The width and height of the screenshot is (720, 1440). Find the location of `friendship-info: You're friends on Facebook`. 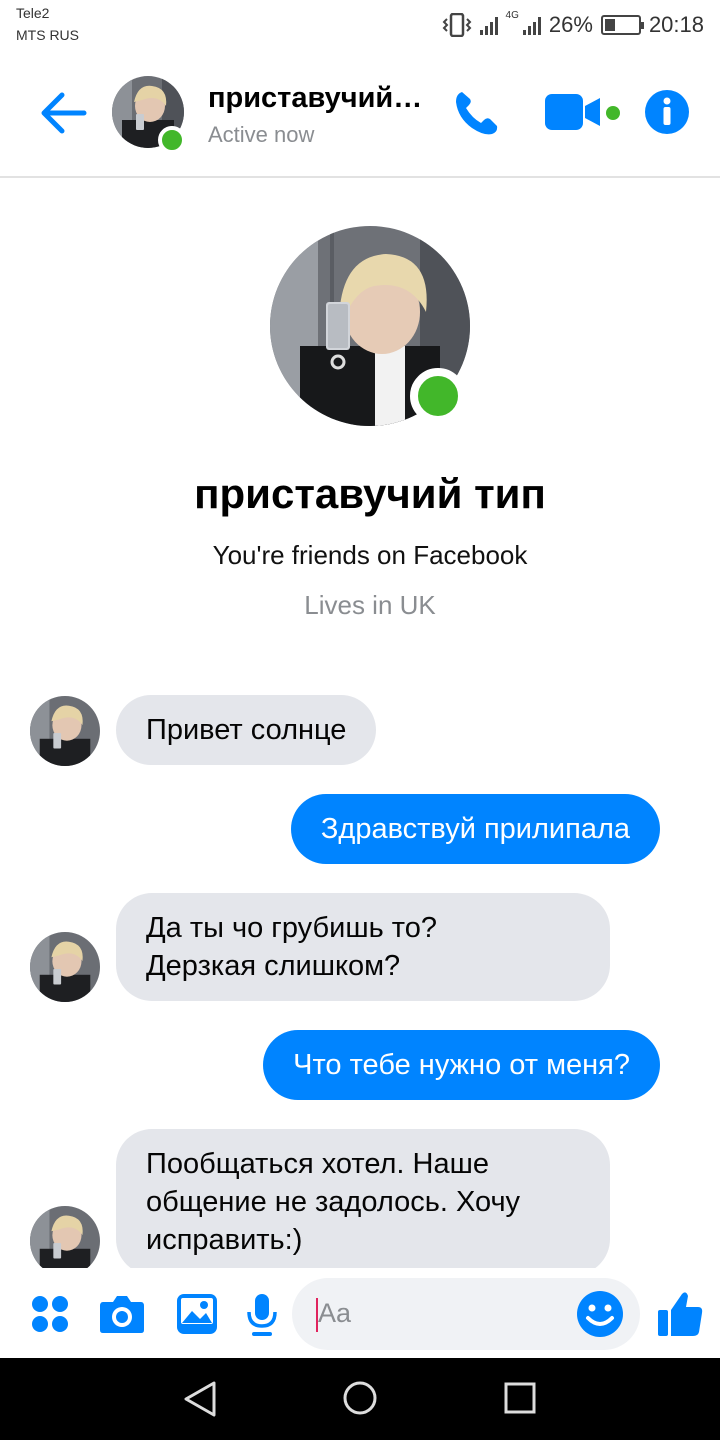

friendship-info: You're friends on Facebook is located at coordinates (370, 555).